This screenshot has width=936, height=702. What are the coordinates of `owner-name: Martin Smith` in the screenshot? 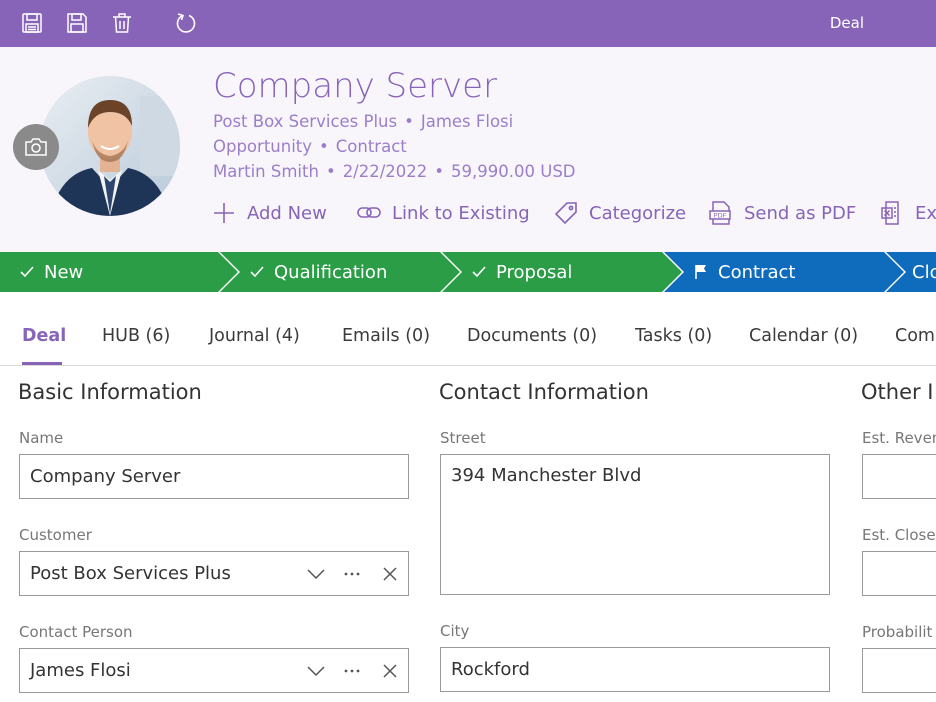 It's located at (266, 171).